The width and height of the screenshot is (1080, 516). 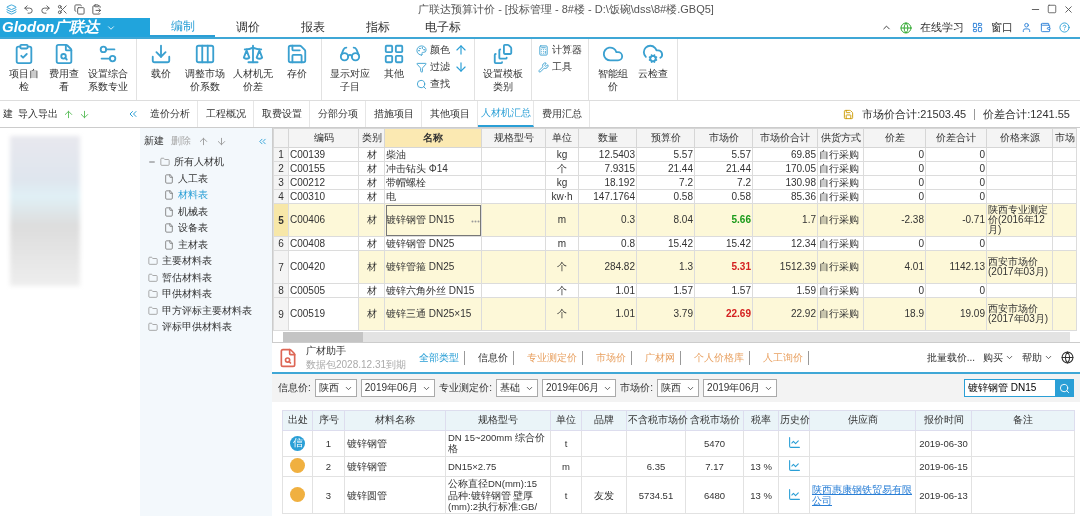 What do you see at coordinates (1037, 357) in the screenshot?
I see `action-menu: 帮助` at bounding box center [1037, 357].